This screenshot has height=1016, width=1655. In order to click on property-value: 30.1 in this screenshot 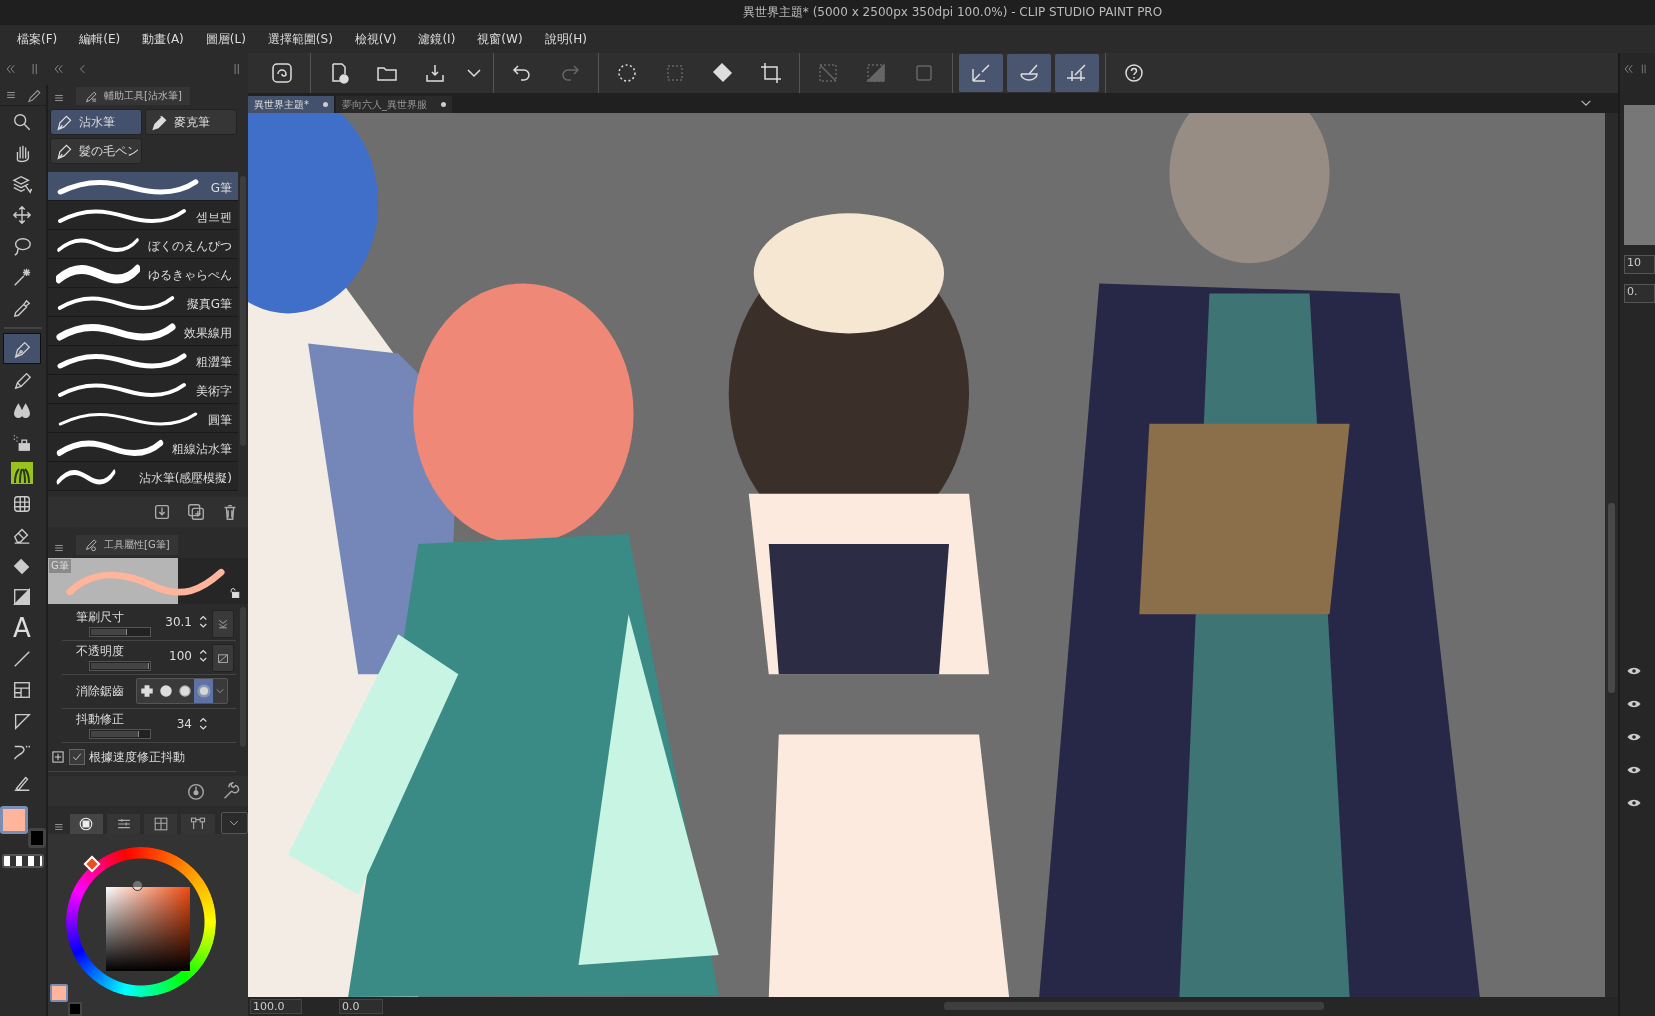, I will do `click(178, 622)`.